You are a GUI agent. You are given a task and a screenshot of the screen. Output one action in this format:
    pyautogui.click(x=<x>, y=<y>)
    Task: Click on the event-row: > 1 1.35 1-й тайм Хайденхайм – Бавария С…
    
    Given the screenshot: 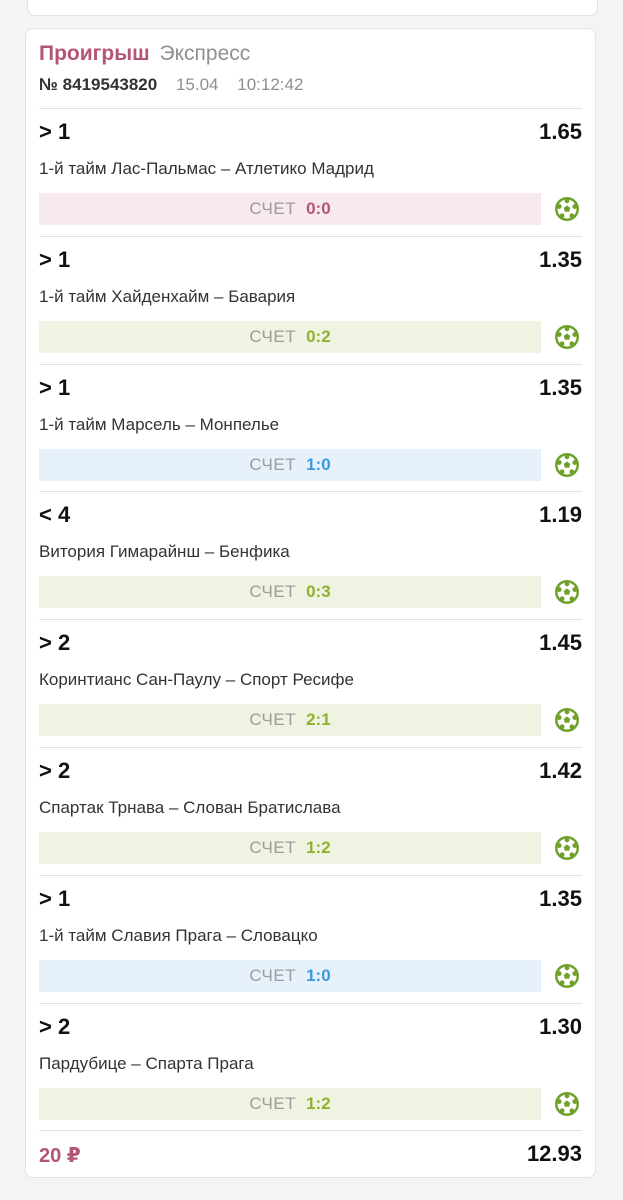 What is the action you would take?
    pyautogui.click(x=310, y=300)
    